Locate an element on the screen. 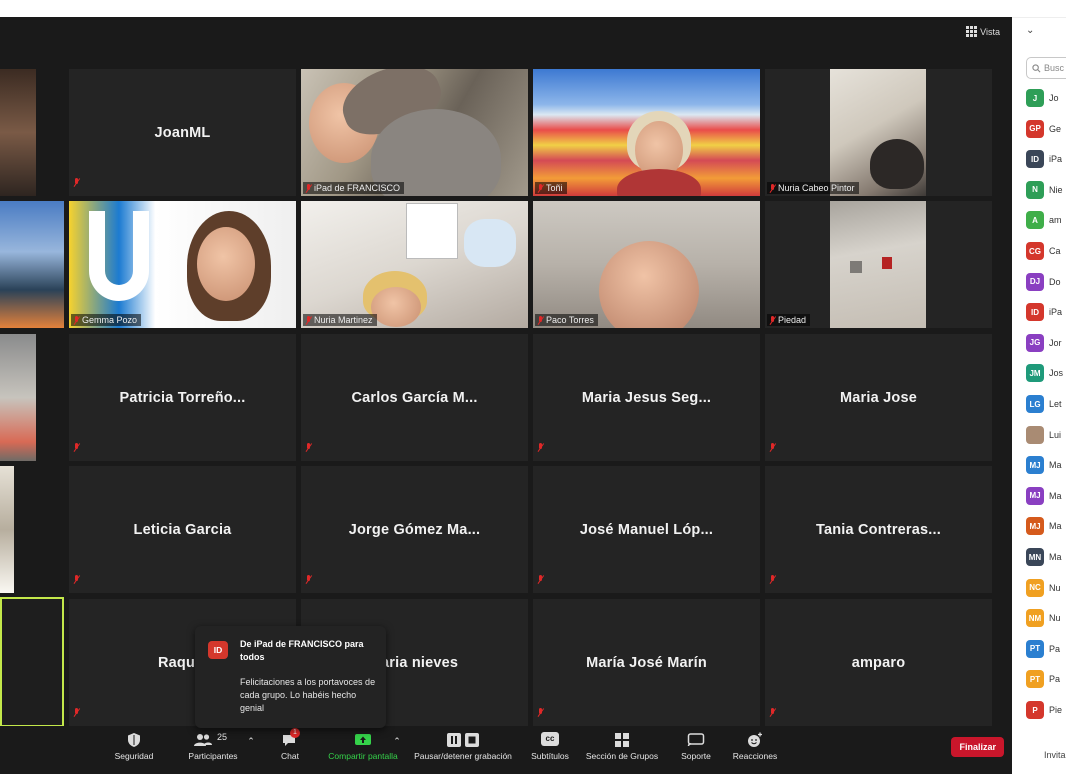 Image resolution: width=1066 pixels, height=774 pixels. notification-title: De iPad de FRANCISCO para todos is located at coordinates (302, 650).